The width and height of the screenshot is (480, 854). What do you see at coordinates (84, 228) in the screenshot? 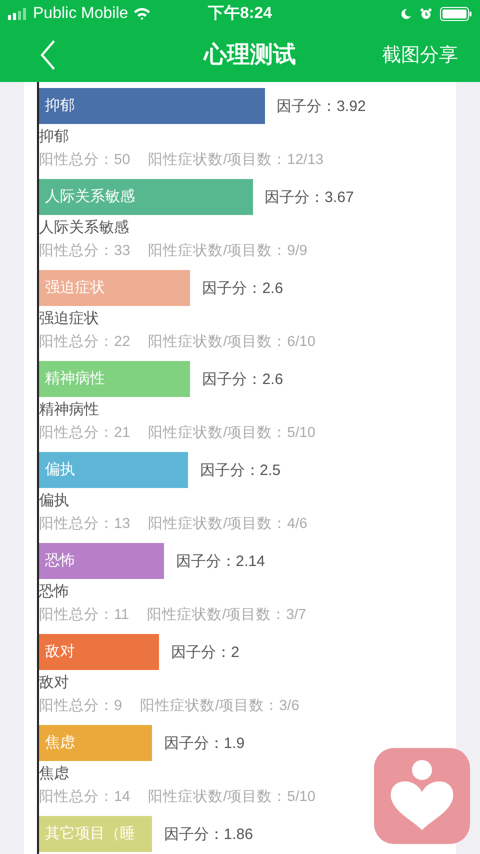
I see `factor-name: 人际关系敏感` at bounding box center [84, 228].